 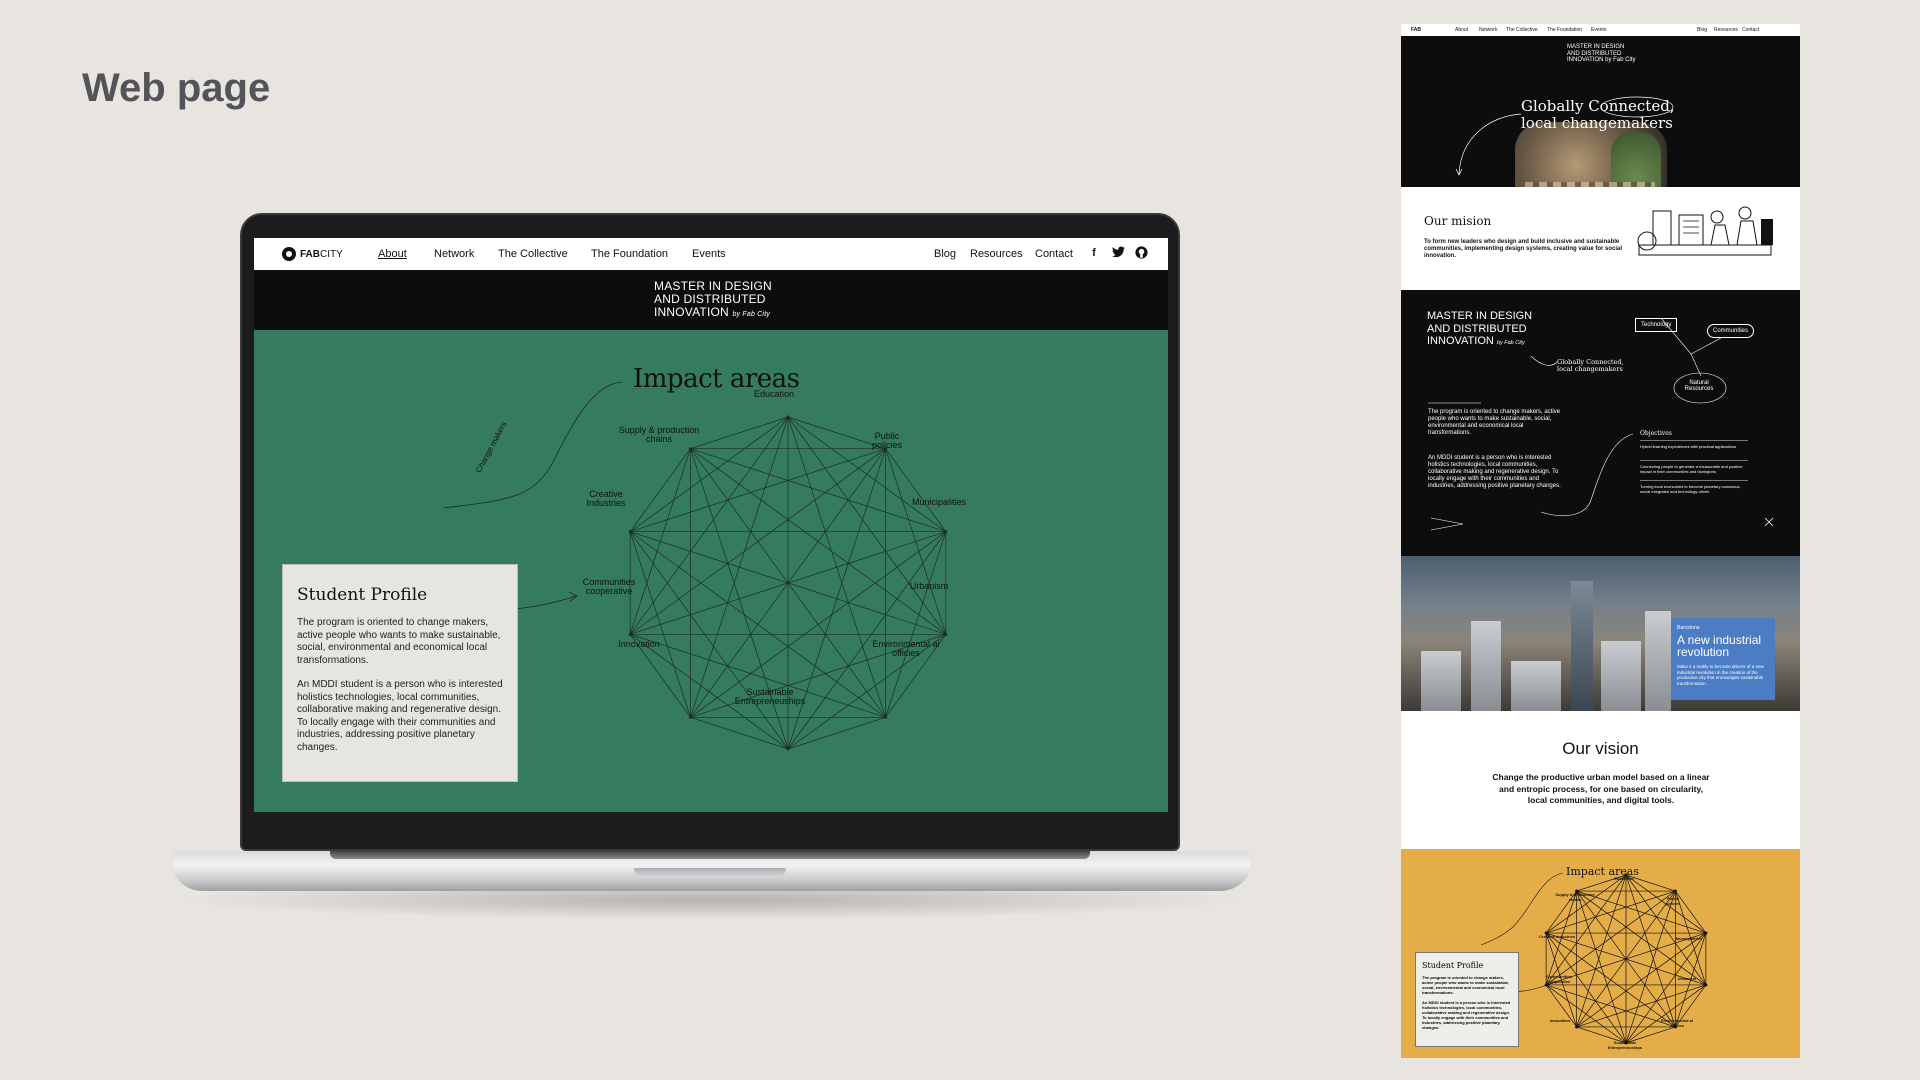 I want to click on lp-nav-contact: Contact, so click(x=1750, y=30).